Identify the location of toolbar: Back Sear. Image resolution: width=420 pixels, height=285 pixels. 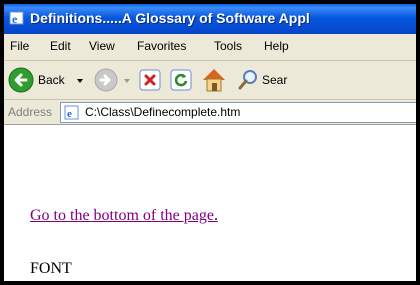
(210, 80).